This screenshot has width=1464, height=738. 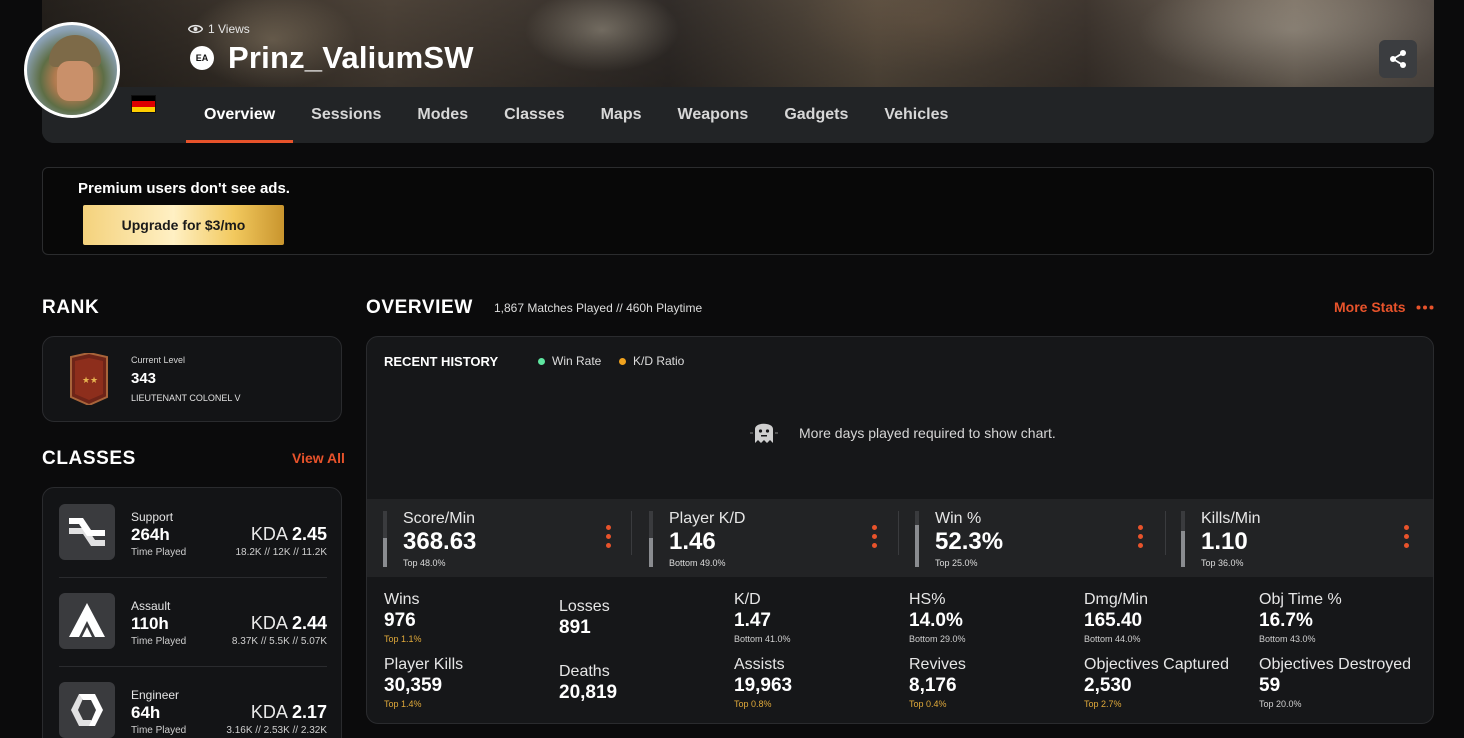 What do you see at coordinates (927, 599) in the screenshot?
I see `stat-label: HS%` at bounding box center [927, 599].